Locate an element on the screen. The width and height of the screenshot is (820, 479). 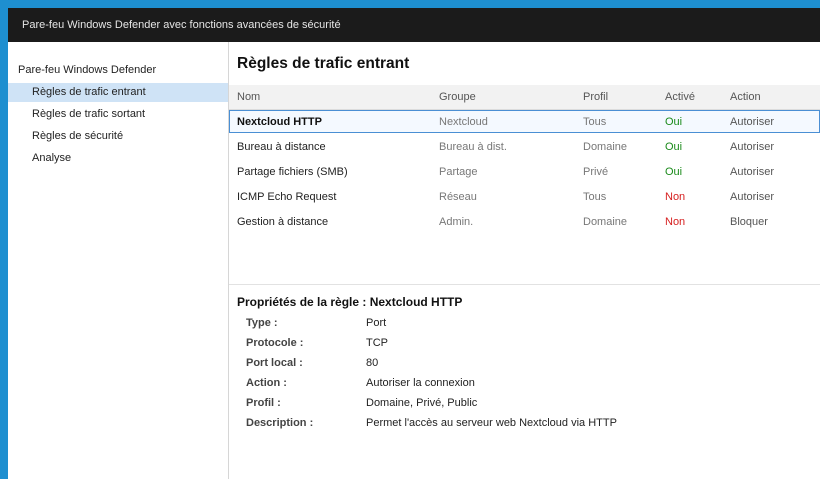
properties-title: Propriétés de la règle : Nextcloud HTTP is located at coordinates (350, 302).